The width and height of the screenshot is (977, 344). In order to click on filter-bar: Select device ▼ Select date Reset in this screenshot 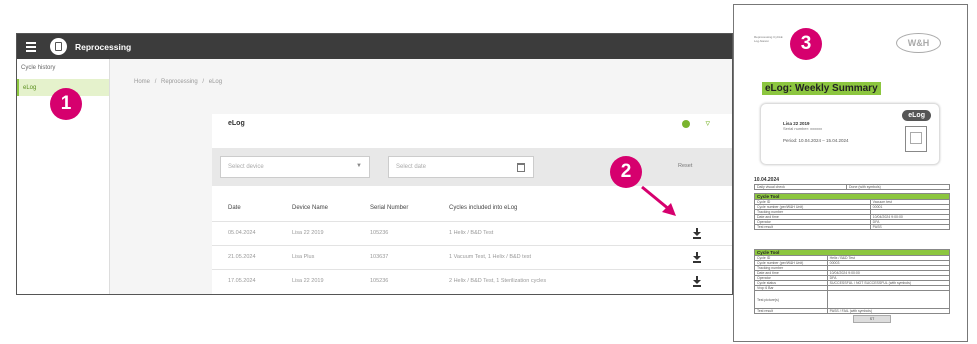, I will do `click(472, 167)`.